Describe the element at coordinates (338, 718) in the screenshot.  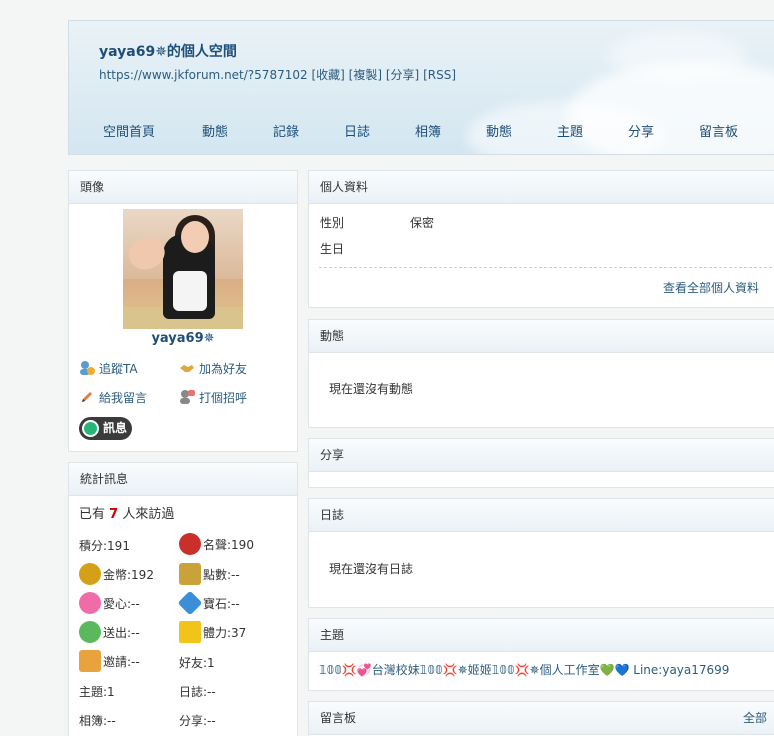
I see `guestbook-panel-title: 留言板` at that location.